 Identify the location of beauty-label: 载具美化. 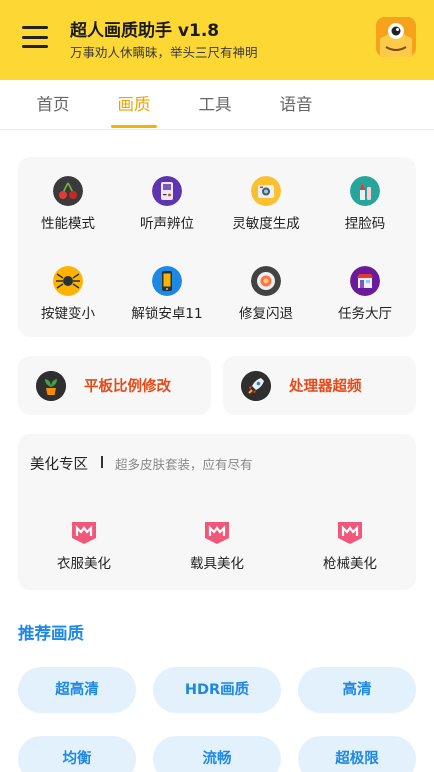
(217, 564).